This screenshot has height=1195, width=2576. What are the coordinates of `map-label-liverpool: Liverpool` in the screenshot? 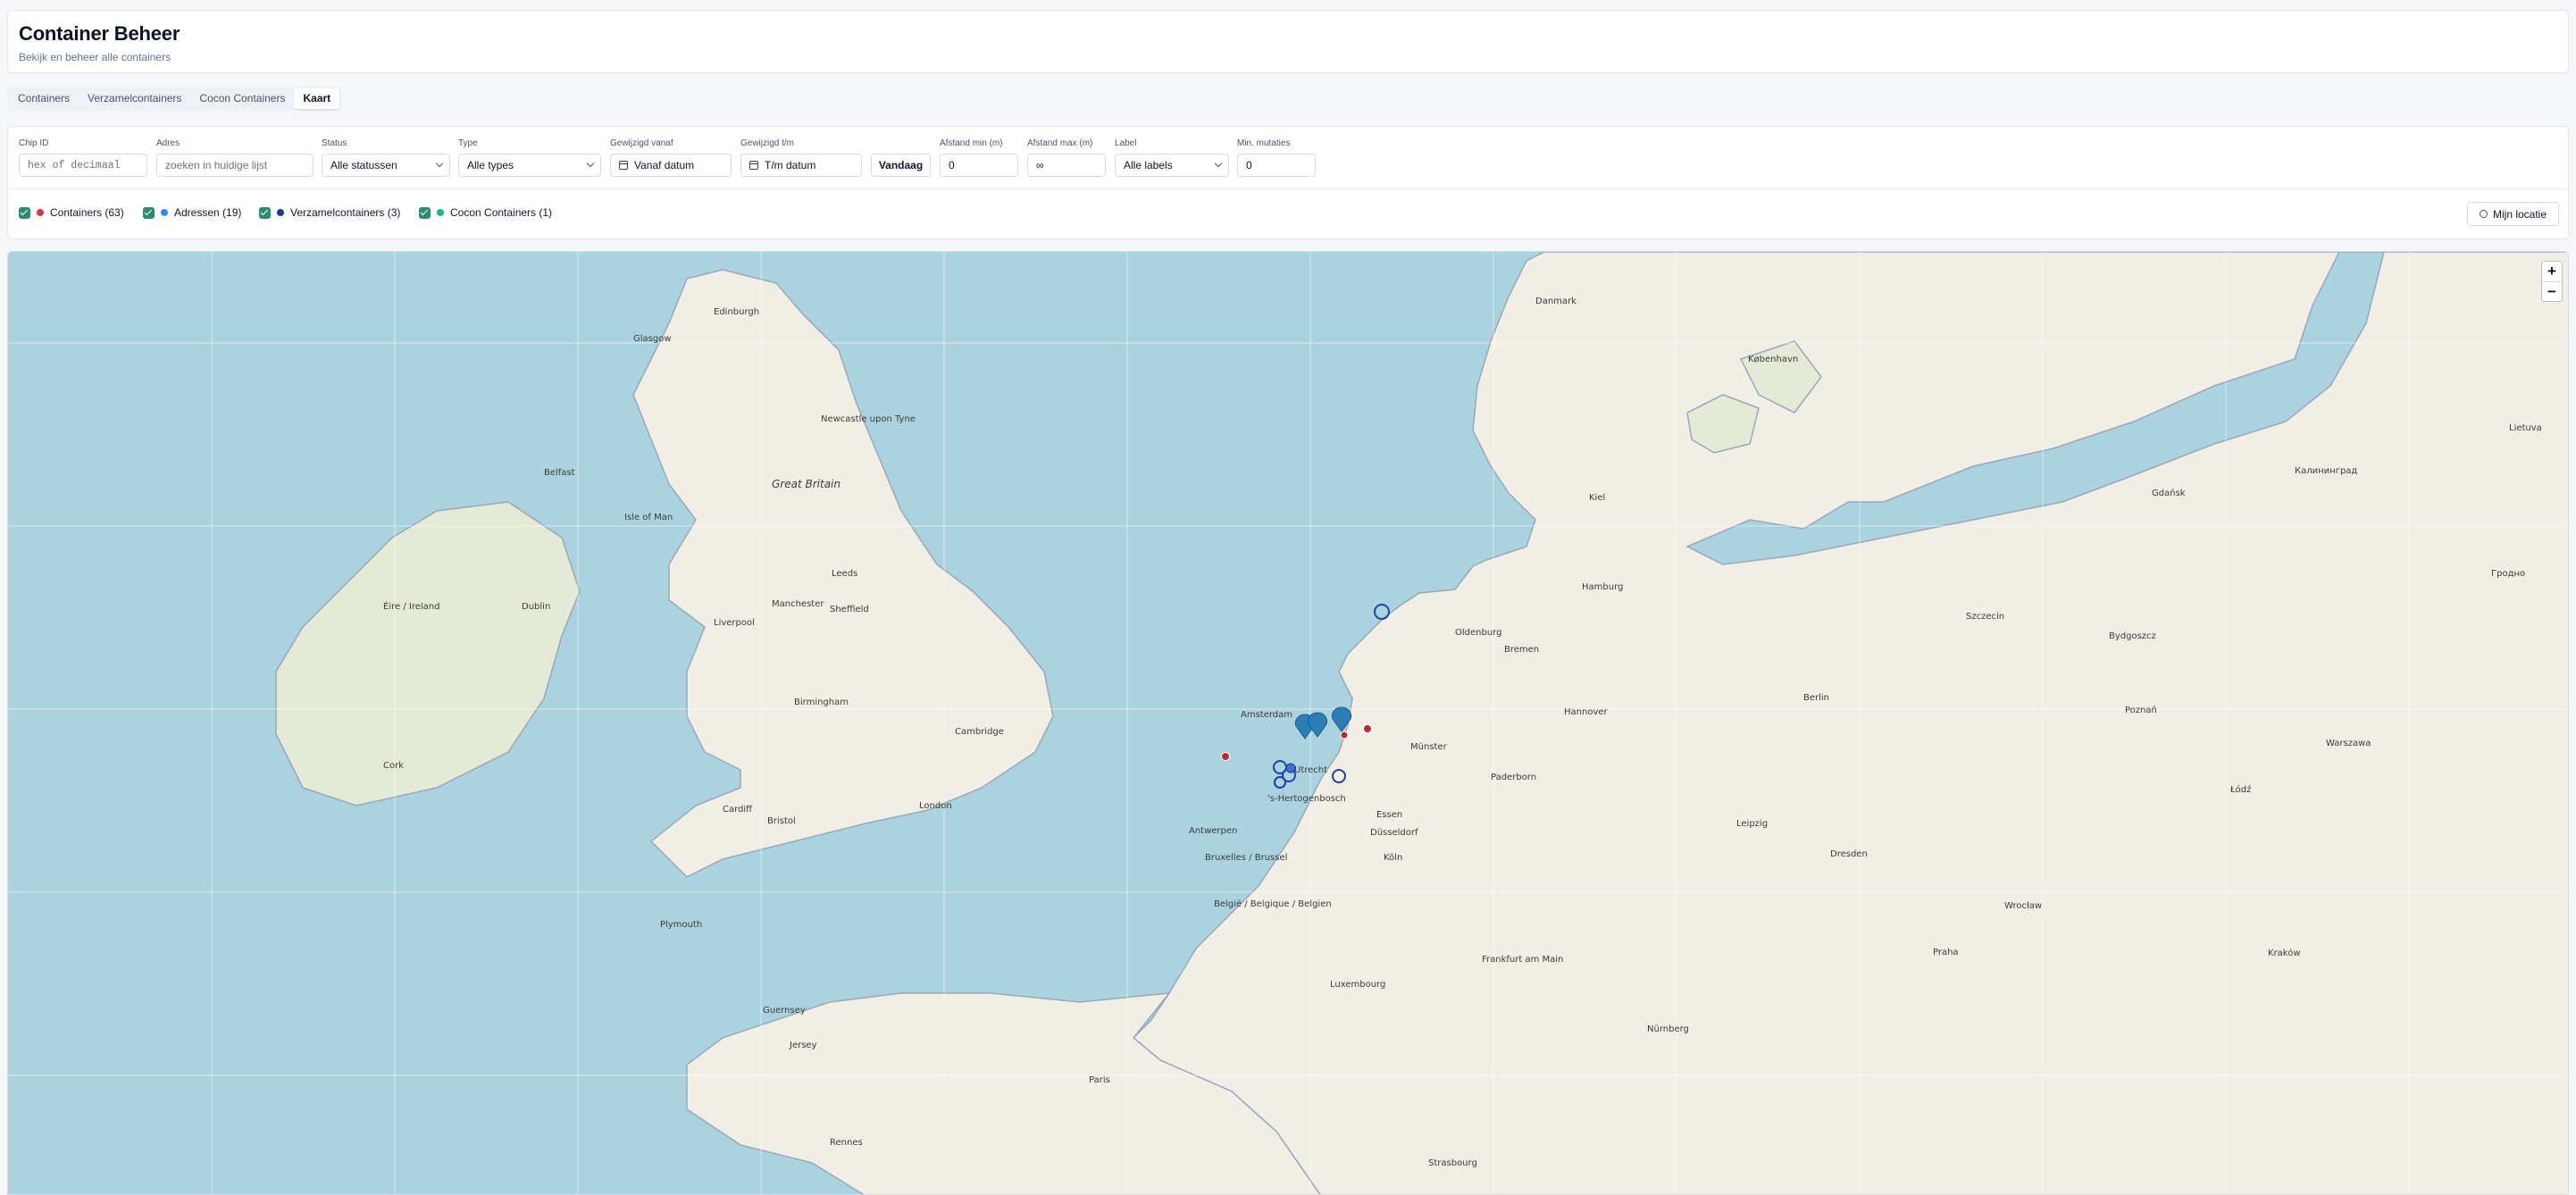 It's located at (735, 623).